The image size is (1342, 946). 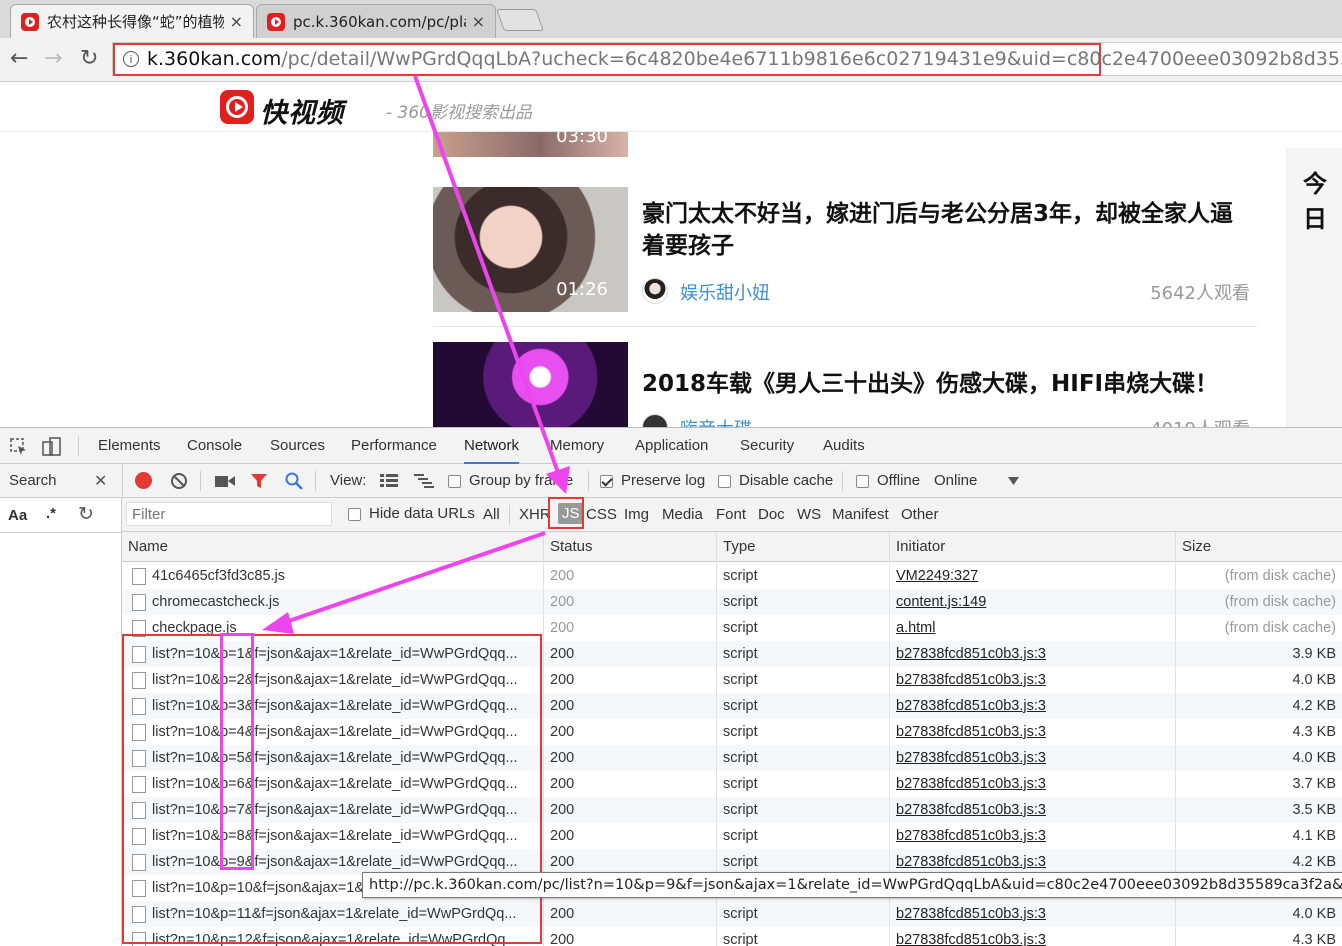 What do you see at coordinates (1032, 547) in the screenshot?
I see `column-initiator: Initiator` at bounding box center [1032, 547].